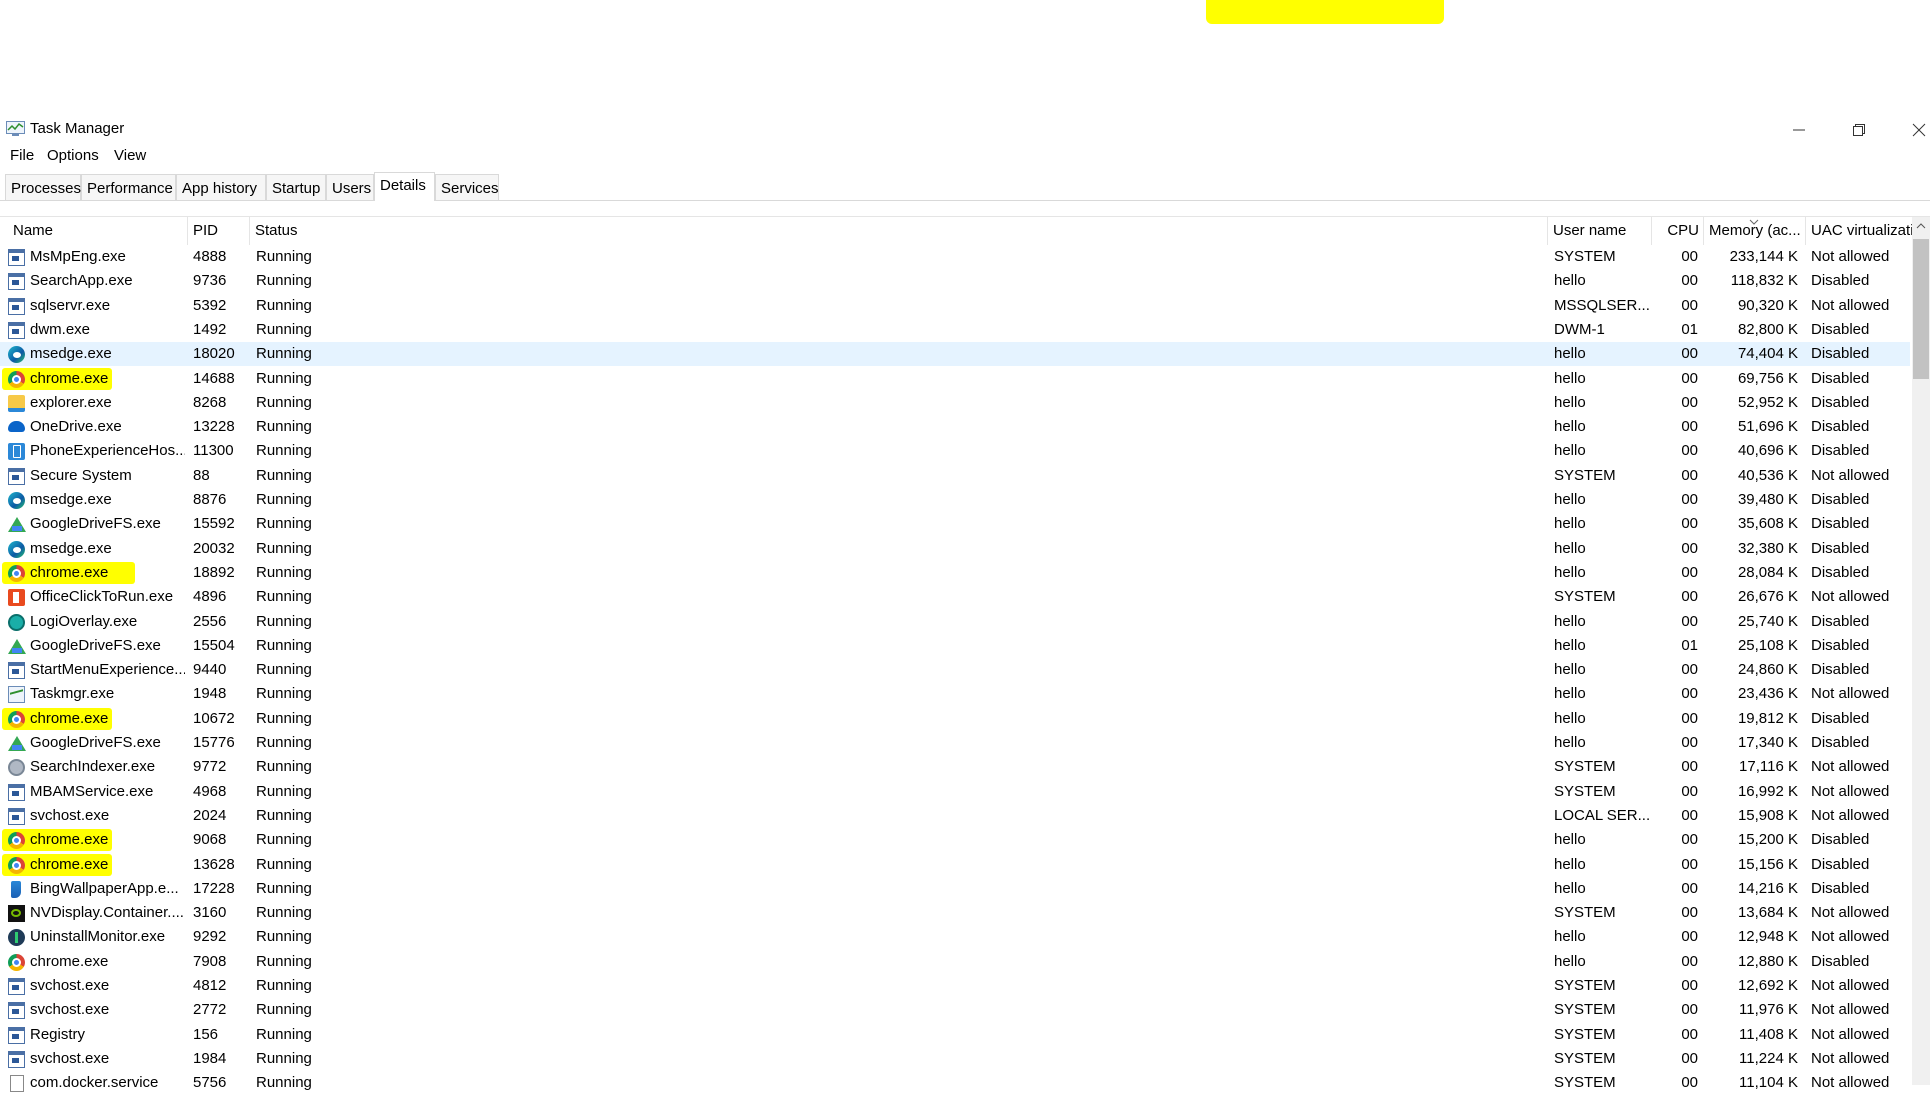  I want to click on vertical-scrollbar, so click(1921, 651).